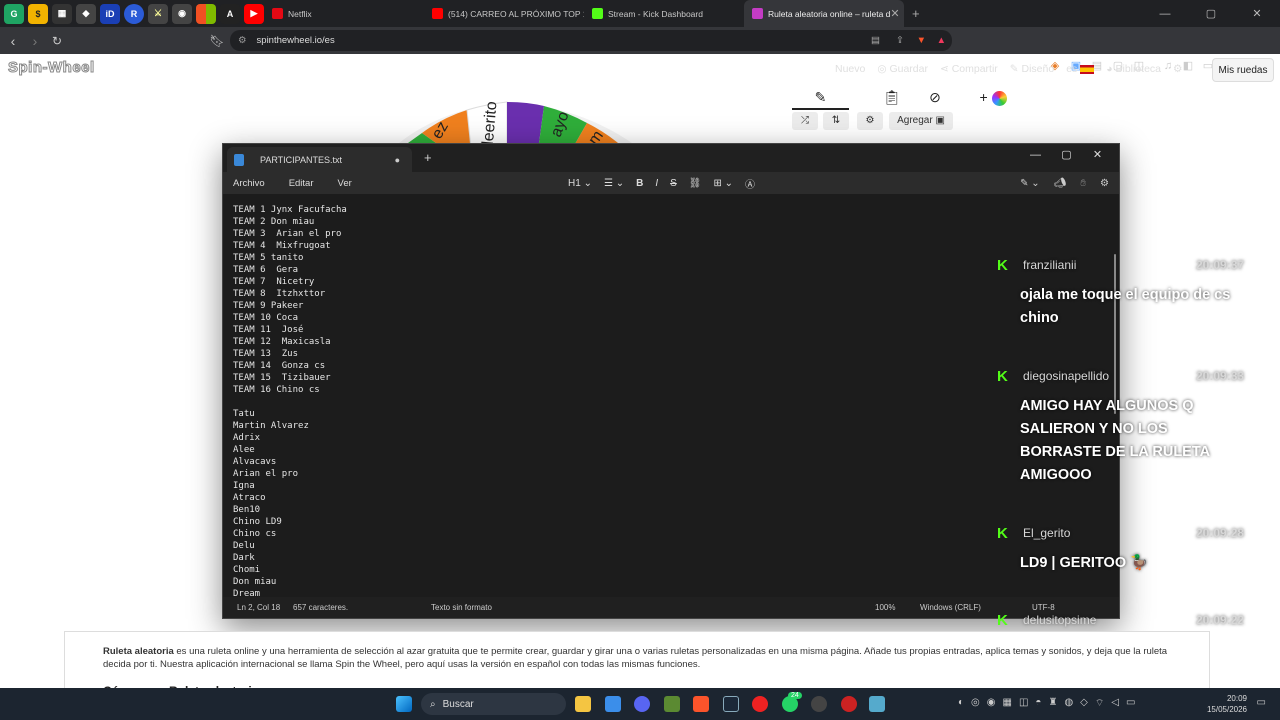 This screenshot has height=720, width=1280. Describe the element at coordinates (217, 41) in the screenshot. I see `bookmark-icon: 🔖︎` at that location.